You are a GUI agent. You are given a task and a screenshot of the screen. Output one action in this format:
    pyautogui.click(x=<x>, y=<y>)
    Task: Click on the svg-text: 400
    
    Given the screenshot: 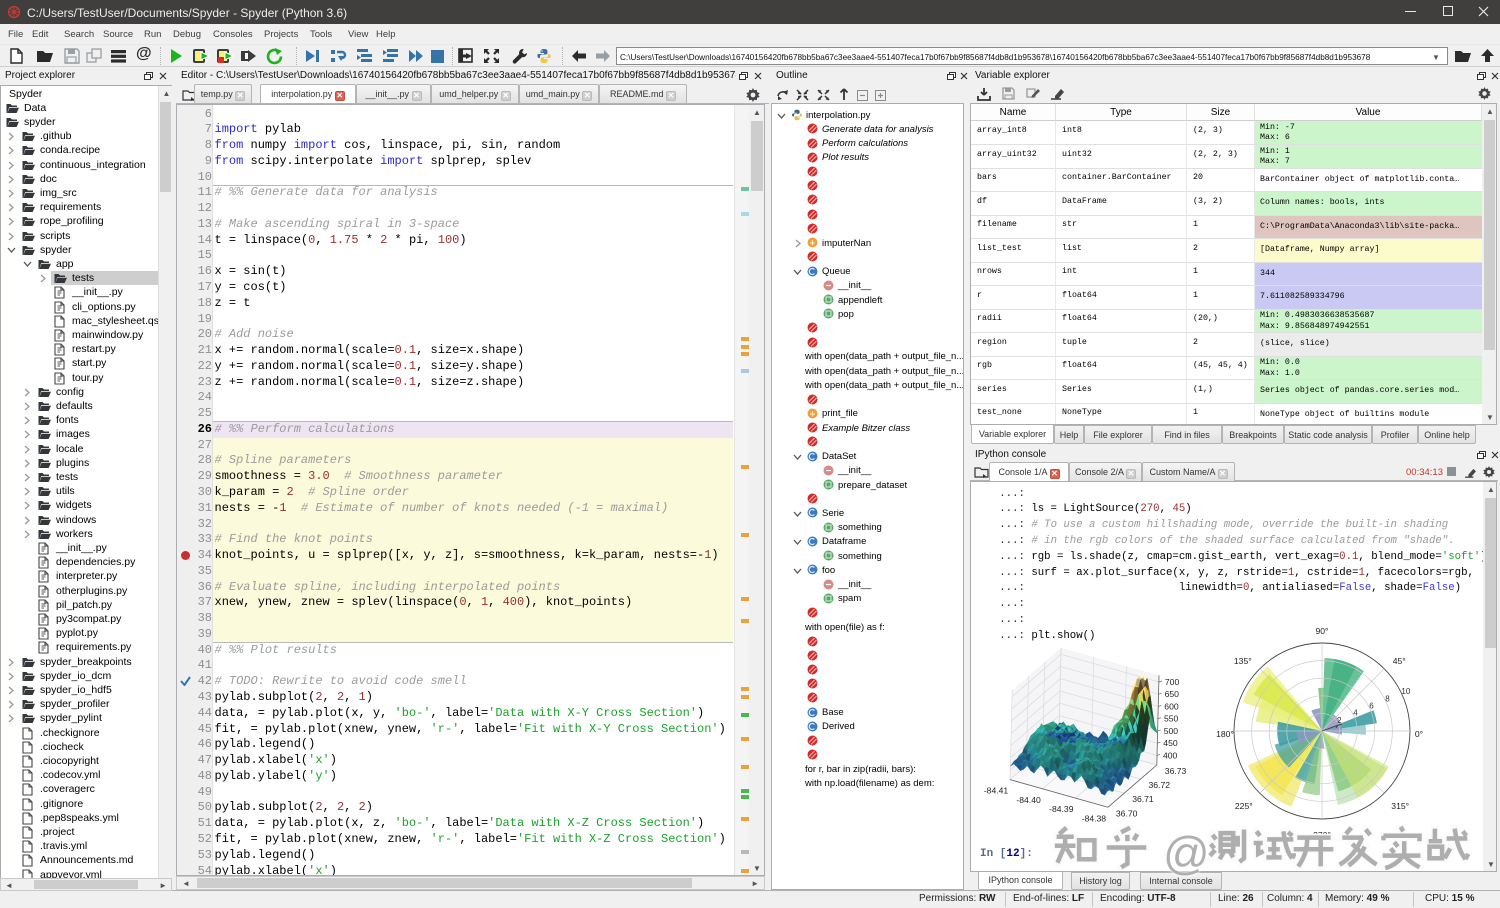 What is the action you would take?
    pyautogui.click(x=1170, y=755)
    